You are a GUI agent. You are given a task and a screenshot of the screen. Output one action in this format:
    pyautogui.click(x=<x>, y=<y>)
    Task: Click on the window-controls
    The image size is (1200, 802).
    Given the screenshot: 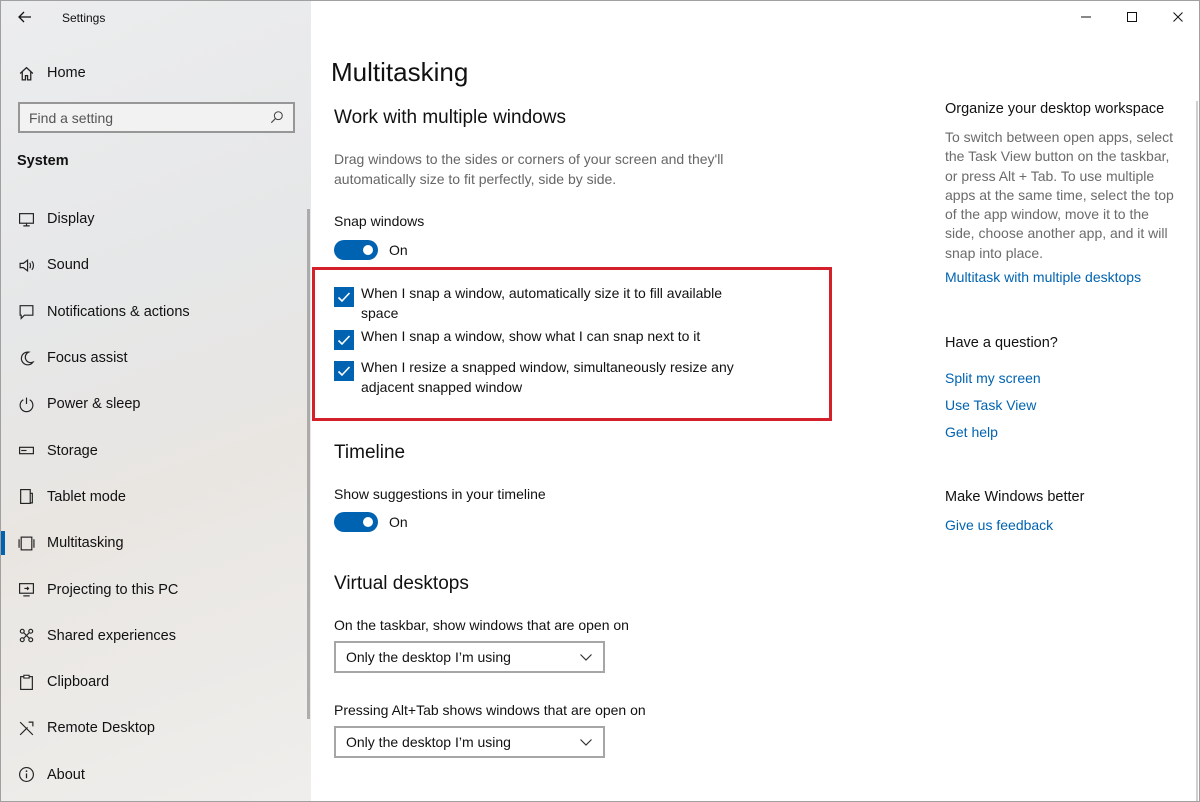 What is the action you would take?
    pyautogui.click(x=1131, y=17)
    